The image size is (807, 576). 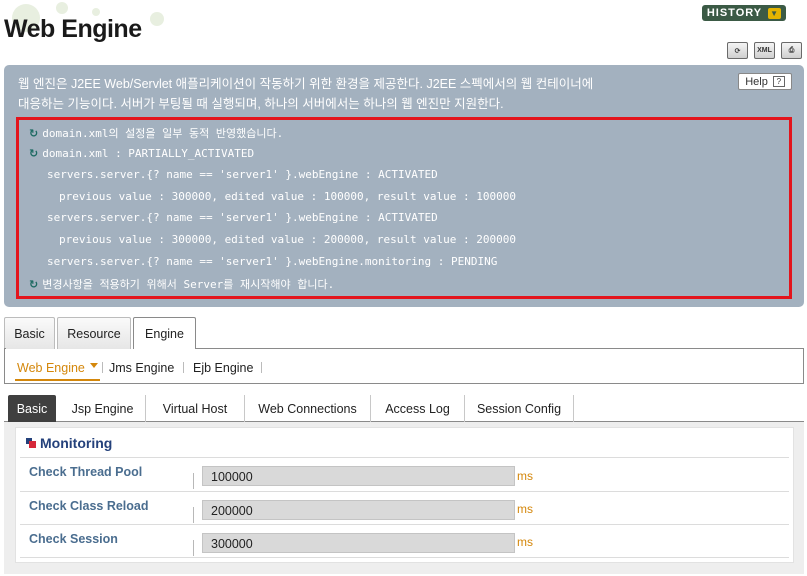 What do you see at coordinates (418, 408) in the screenshot?
I see `subtab-access-log: Access Log` at bounding box center [418, 408].